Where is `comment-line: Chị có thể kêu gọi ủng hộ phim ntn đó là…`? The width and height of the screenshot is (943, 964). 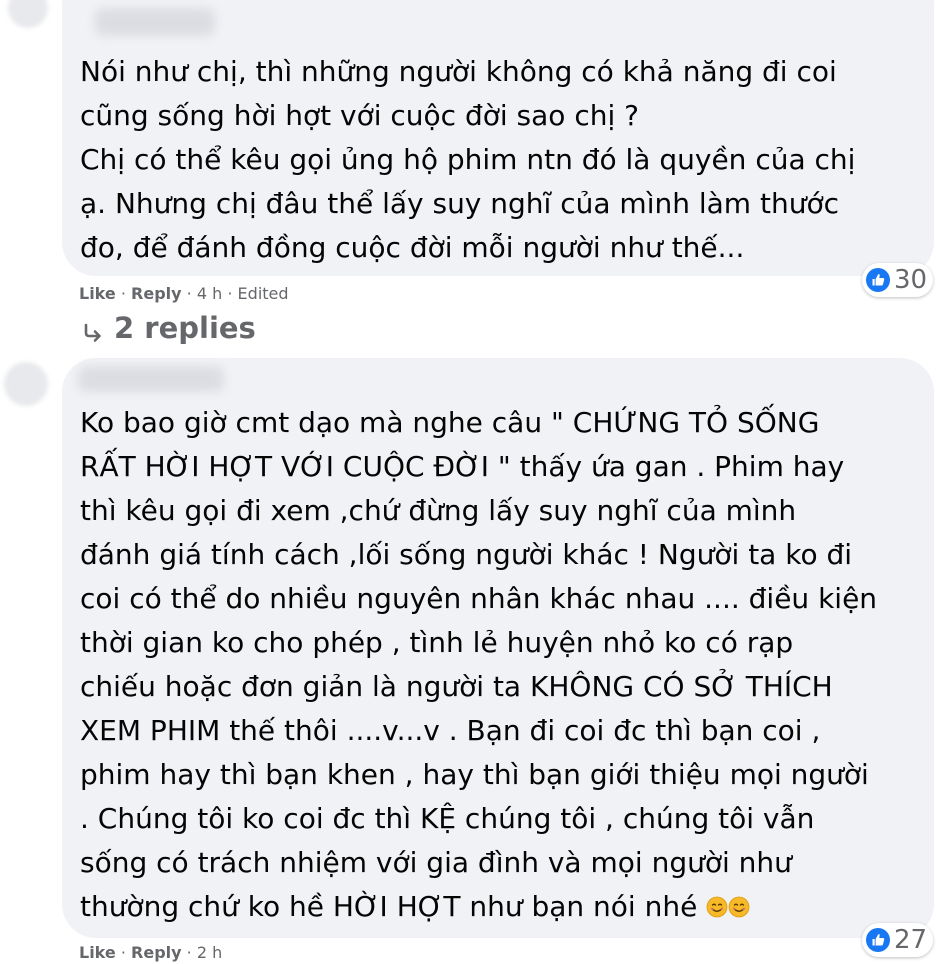
comment-line: Chị có thể kêu gọi ủng hộ phim ntn đó là… is located at coordinates (468, 159).